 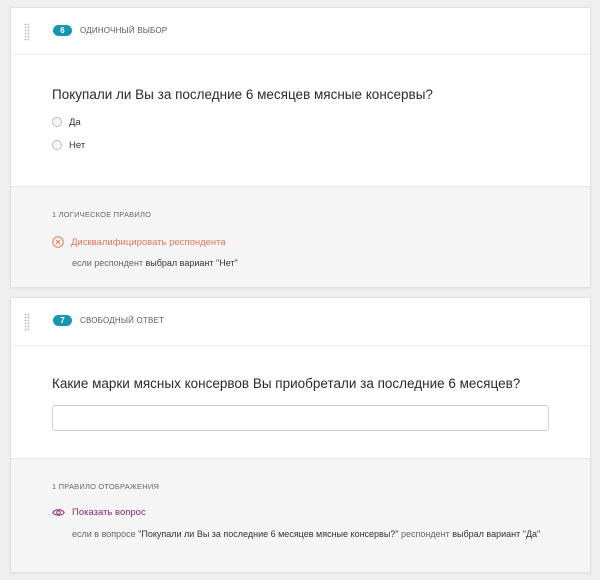 What do you see at coordinates (425, 534) in the screenshot?
I see `rule-cond-mid: респондент` at bounding box center [425, 534].